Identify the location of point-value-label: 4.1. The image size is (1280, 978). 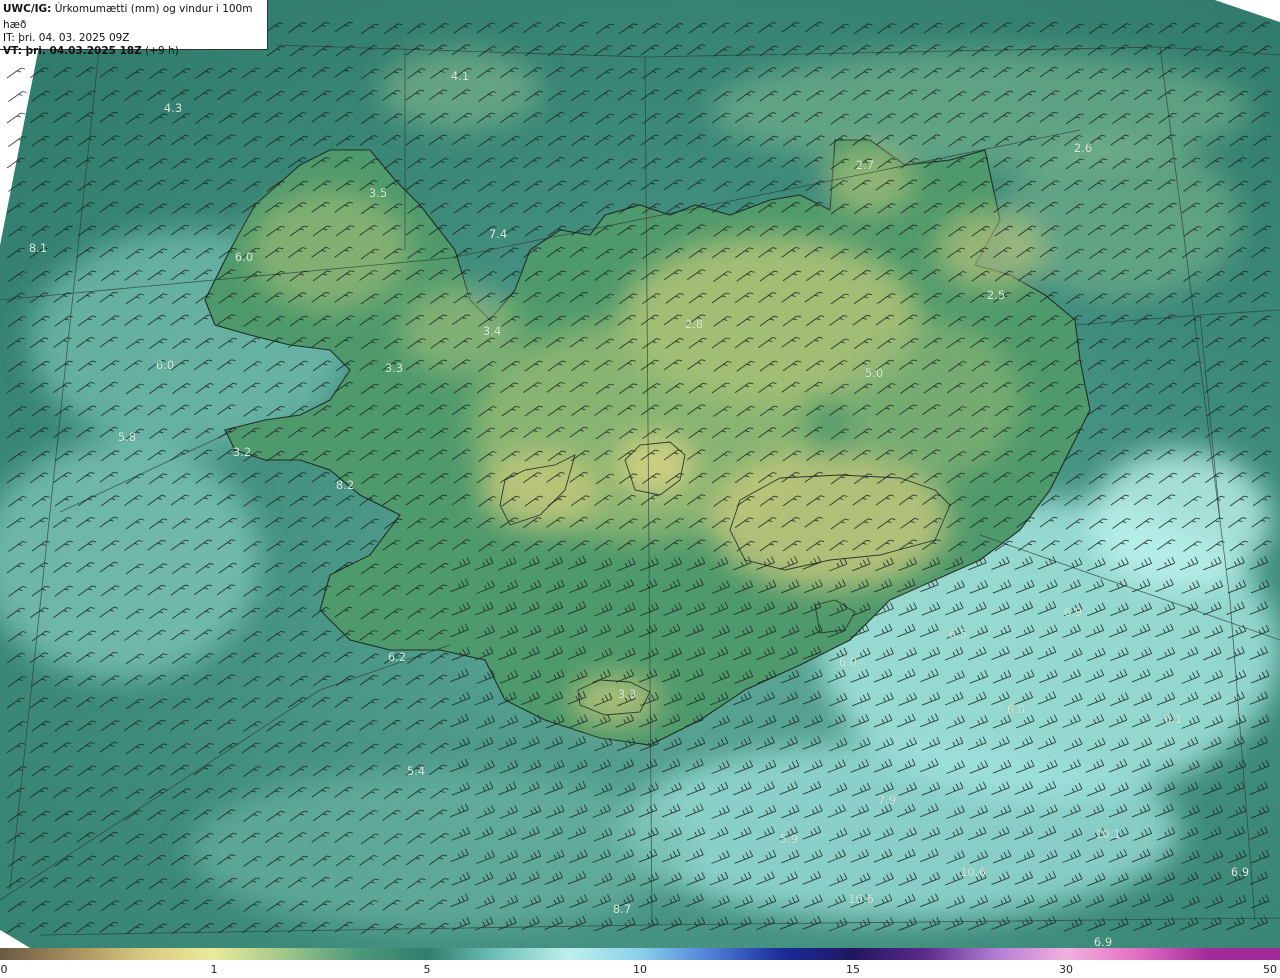
(460, 76).